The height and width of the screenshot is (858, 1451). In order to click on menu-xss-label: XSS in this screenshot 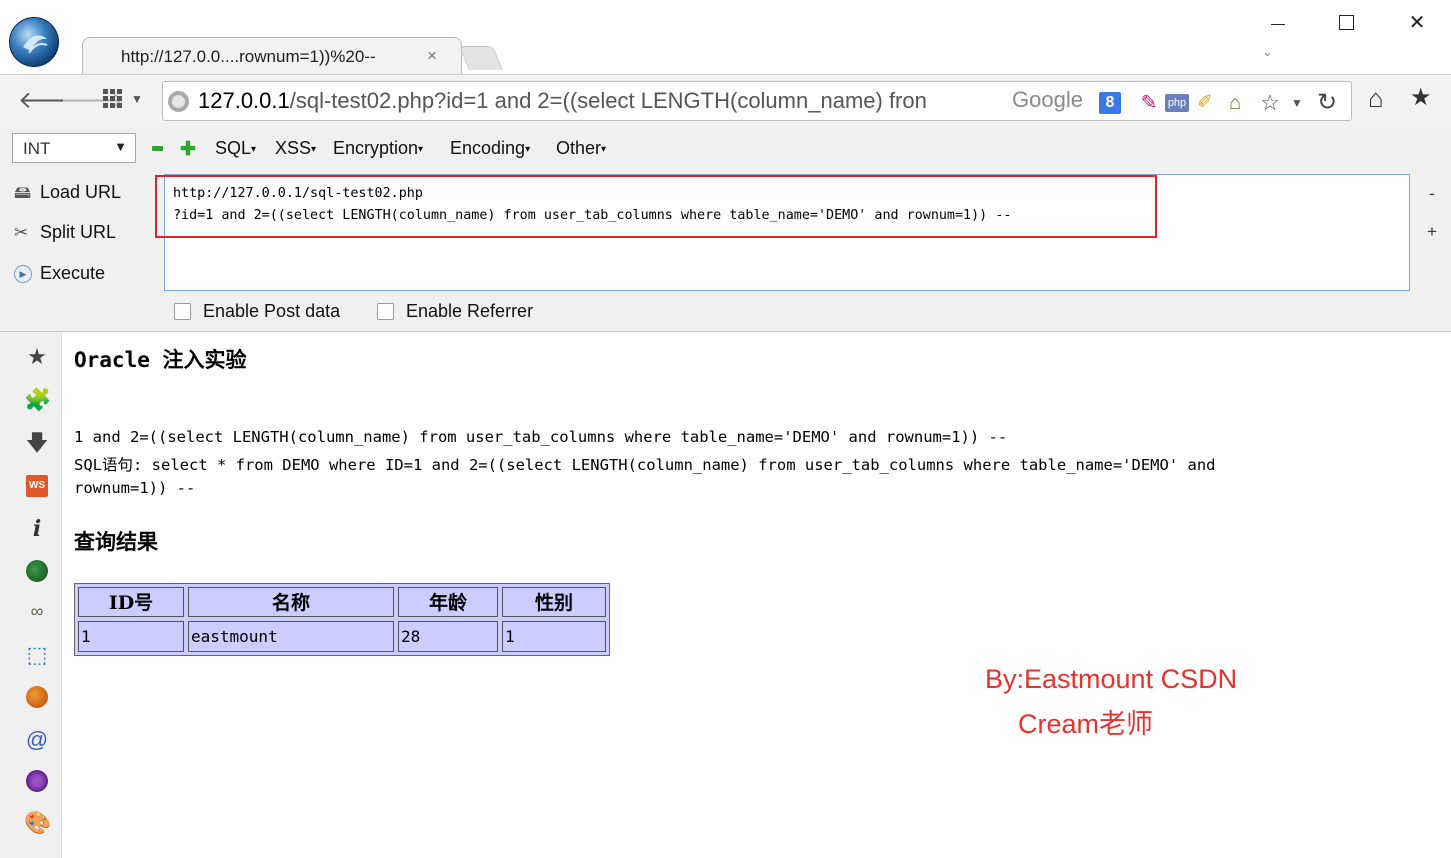, I will do `click(293, 148)`.